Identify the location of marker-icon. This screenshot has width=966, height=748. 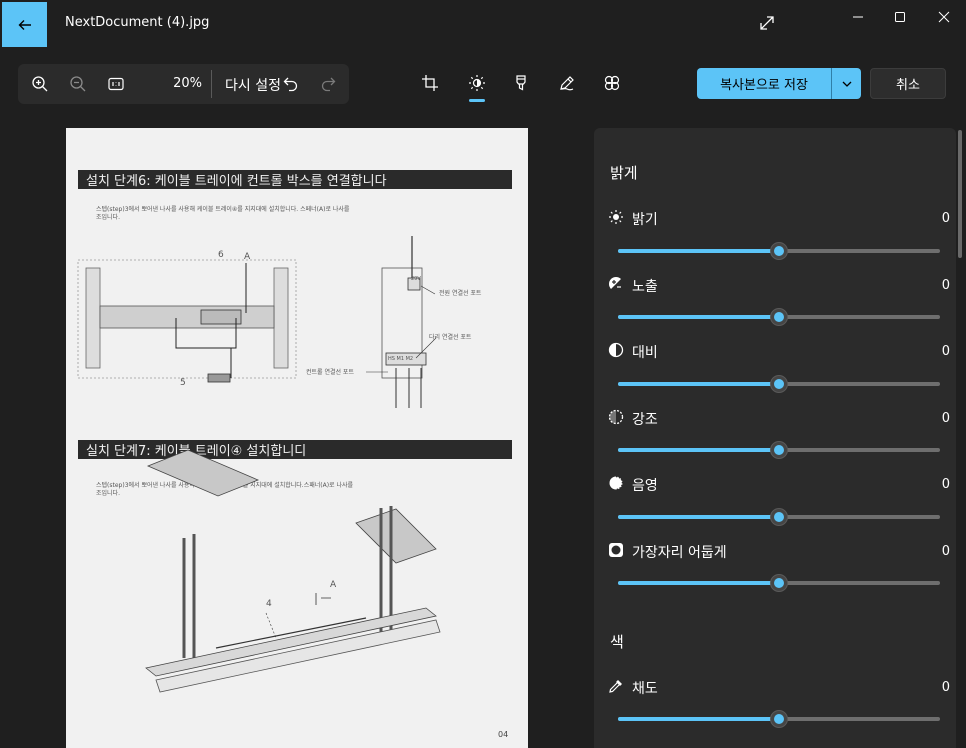
(521, 83).